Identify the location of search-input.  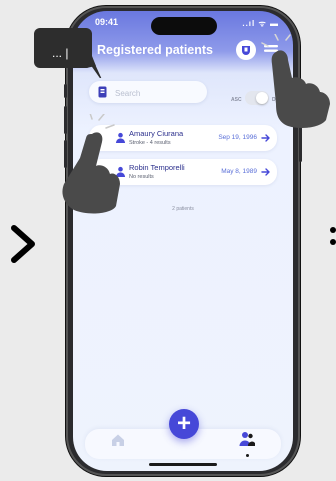
(159, 93).